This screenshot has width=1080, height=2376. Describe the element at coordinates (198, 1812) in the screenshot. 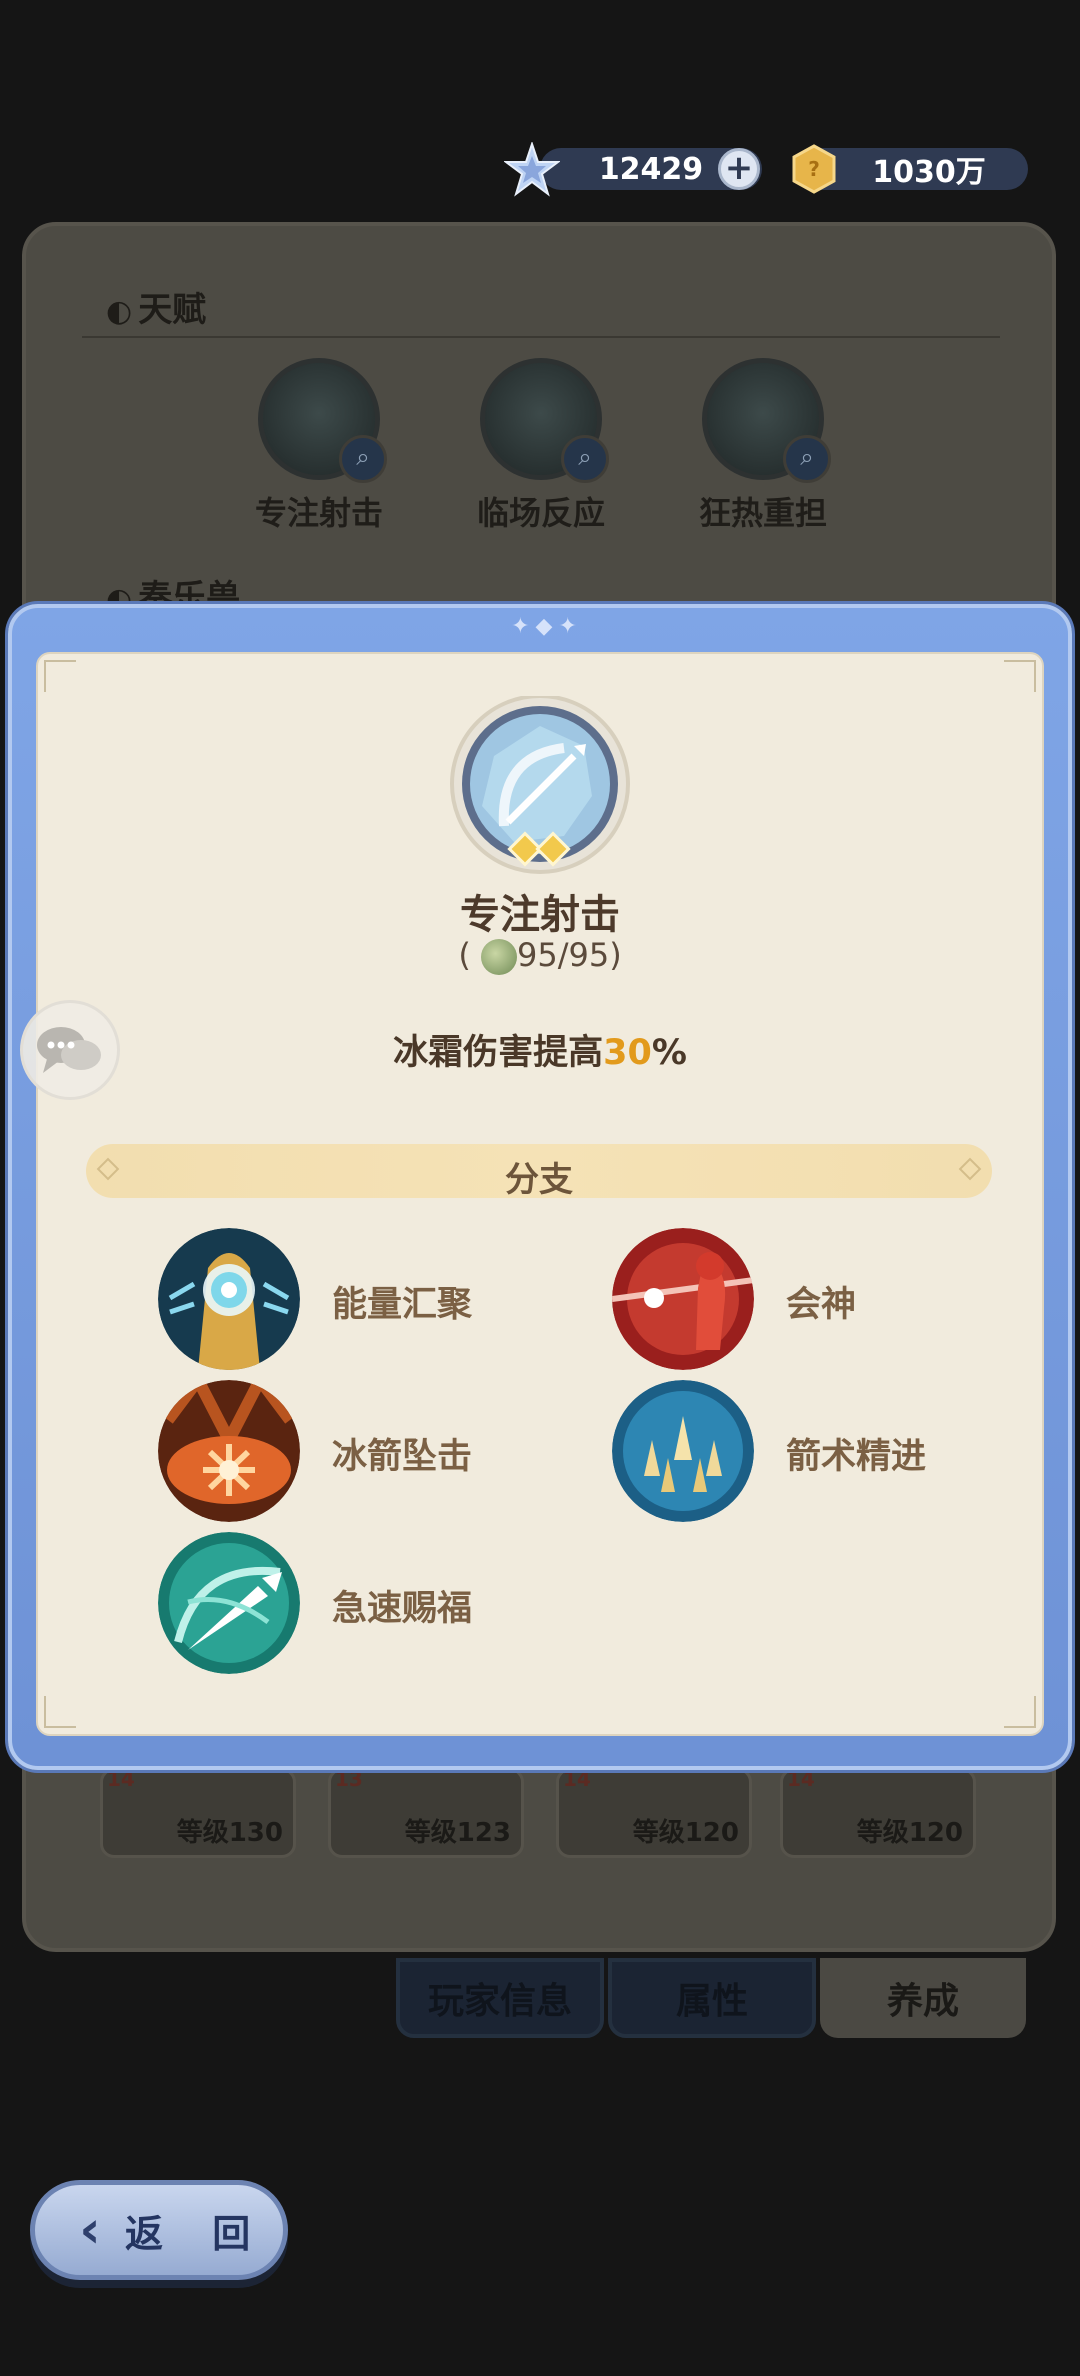

I see `pet-card: 14 等级130` at that location.